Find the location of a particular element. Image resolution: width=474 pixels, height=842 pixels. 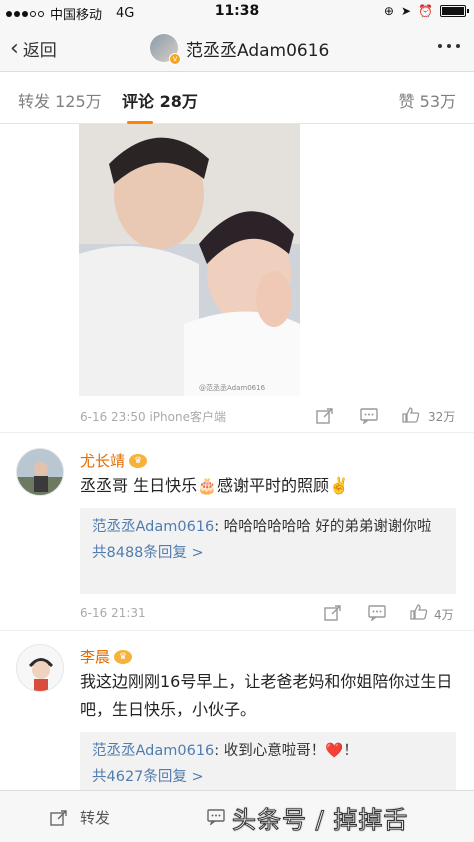

tab-repost: 转发 125万 is located at coordinates (60, 100).